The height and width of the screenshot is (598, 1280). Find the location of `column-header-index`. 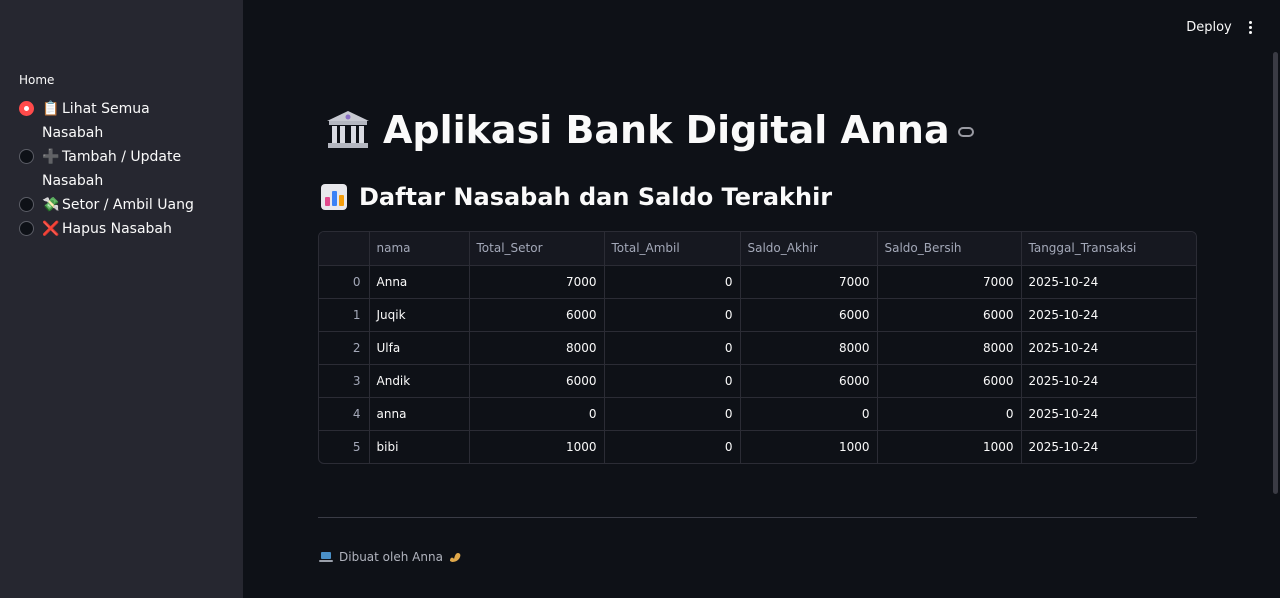

column-header-index is located at coordinates (344, 249).